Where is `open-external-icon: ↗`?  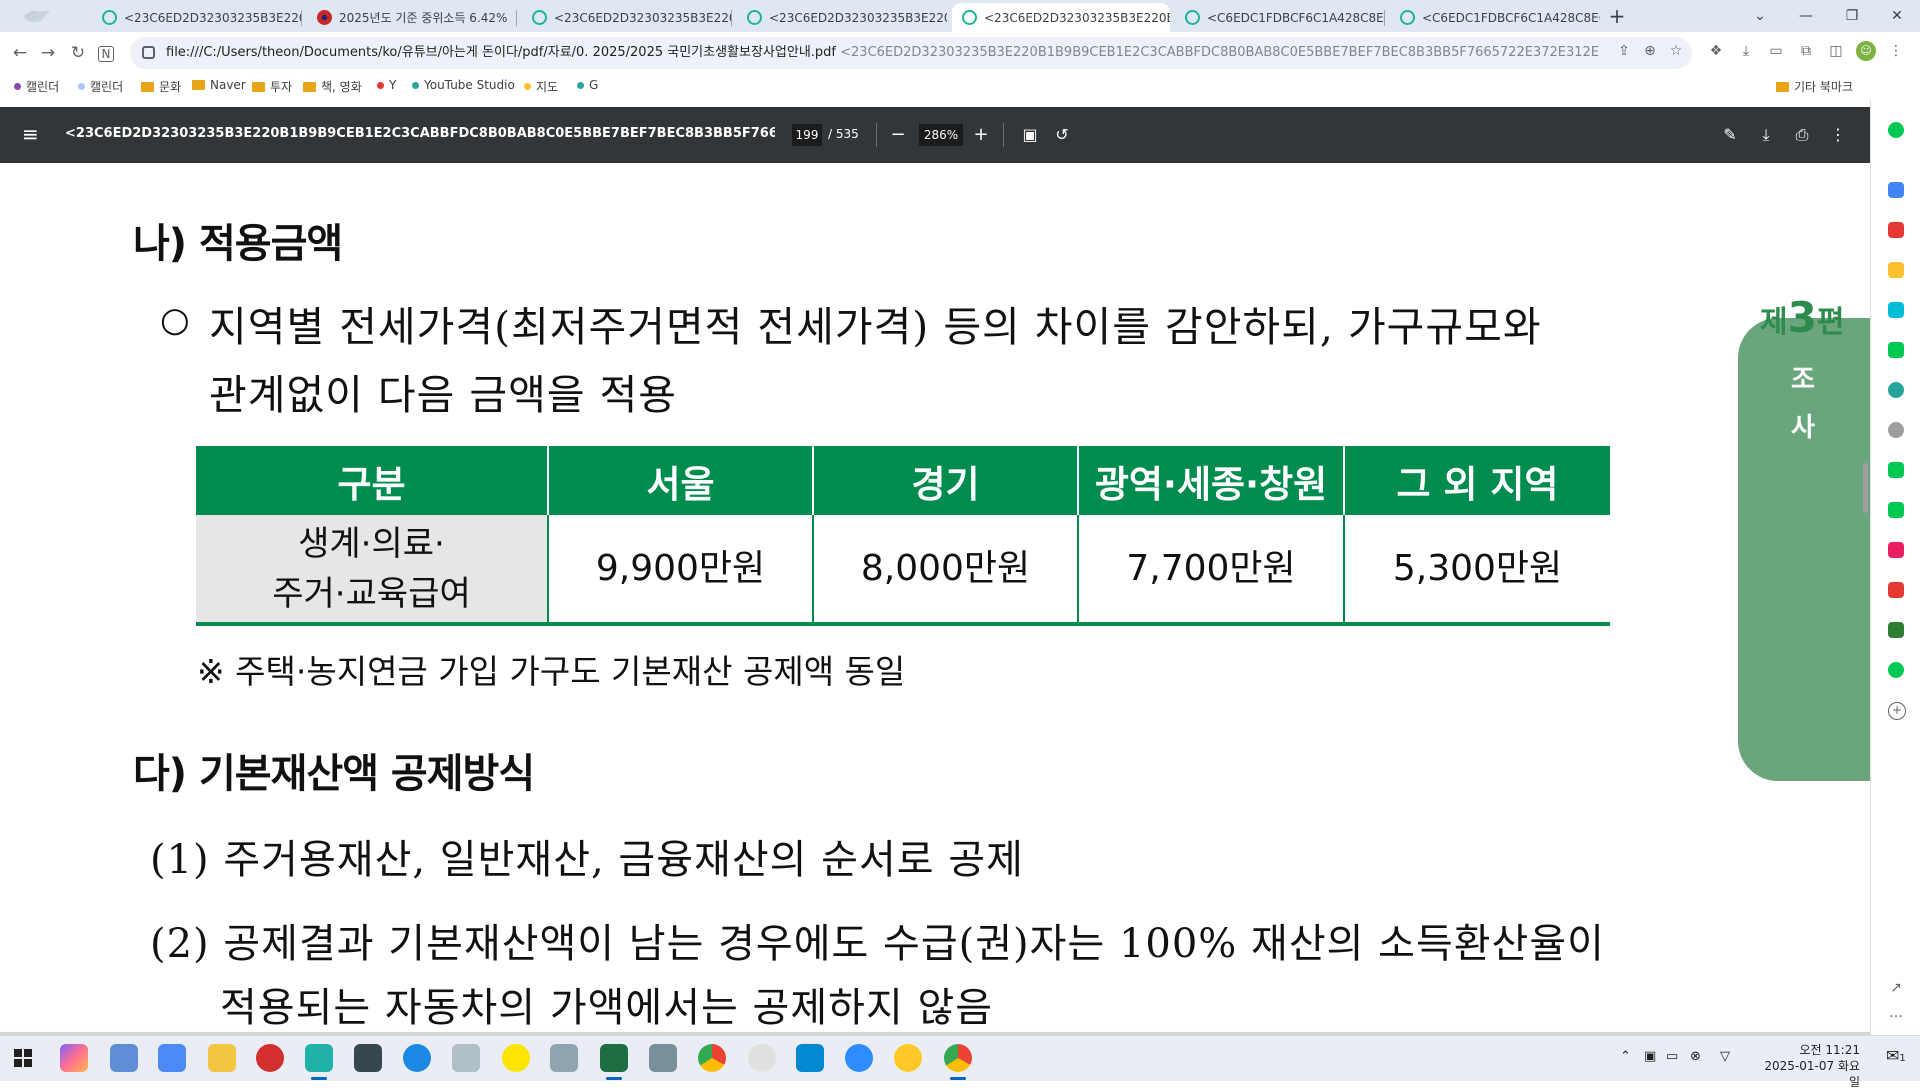
open-external-icon: ↗ is located at coordinates (1896, 988).